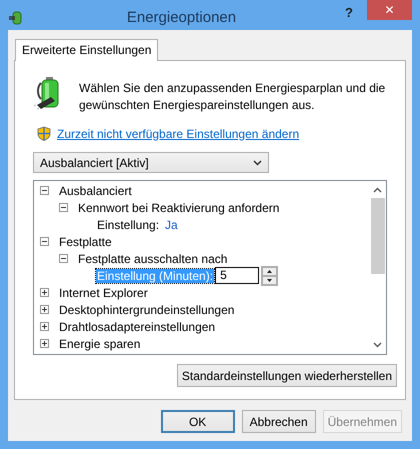 Image resolution: width=420 pixels, height=449 pixels. I want to click on tree-item: Desktophintergrundeinstellungen, so click(147, 309).